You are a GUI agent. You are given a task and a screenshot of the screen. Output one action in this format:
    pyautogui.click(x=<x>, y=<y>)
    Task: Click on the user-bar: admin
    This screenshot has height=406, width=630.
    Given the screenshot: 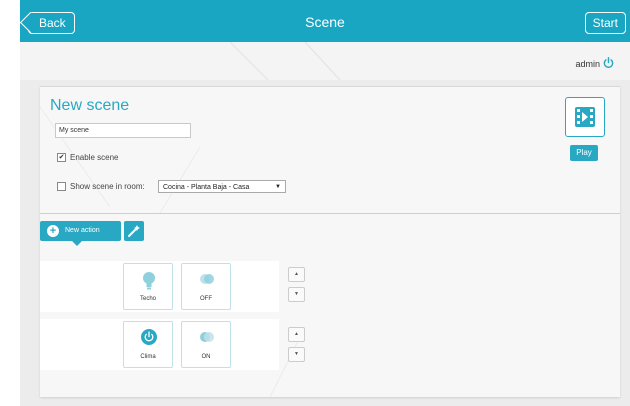 What is the action you would take?
    pyautogui.click(x=325, y=61)
    